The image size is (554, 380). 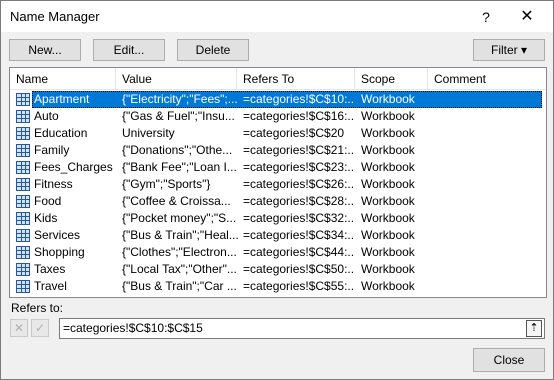 I want to click on cell-name: Fitness, so click(x=53, y=184).